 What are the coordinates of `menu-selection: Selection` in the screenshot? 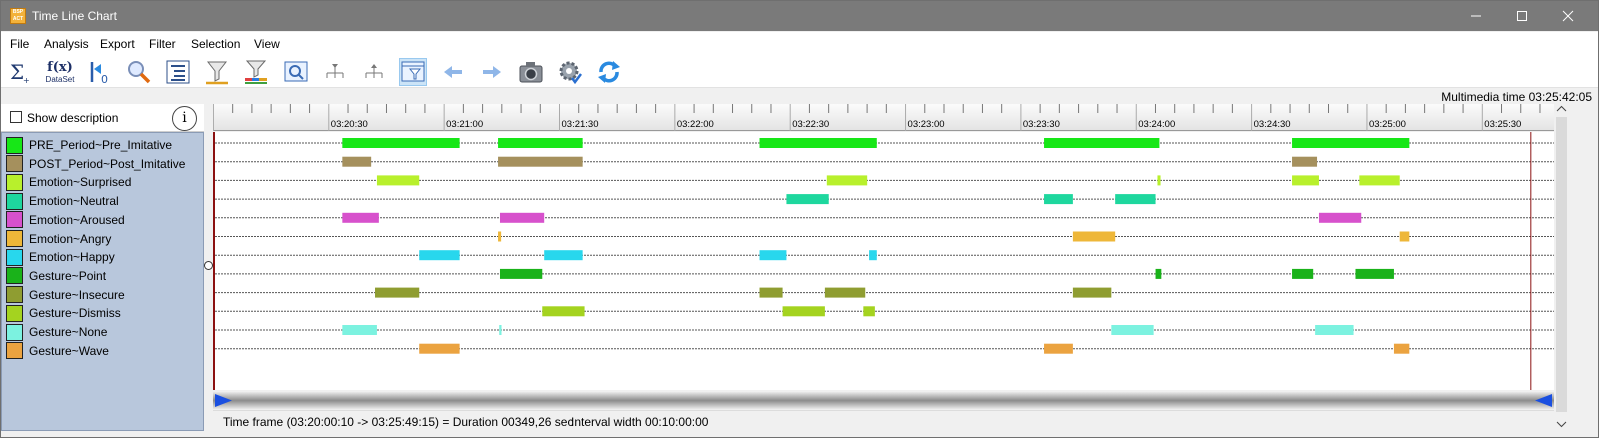 It's located at (215, 44).